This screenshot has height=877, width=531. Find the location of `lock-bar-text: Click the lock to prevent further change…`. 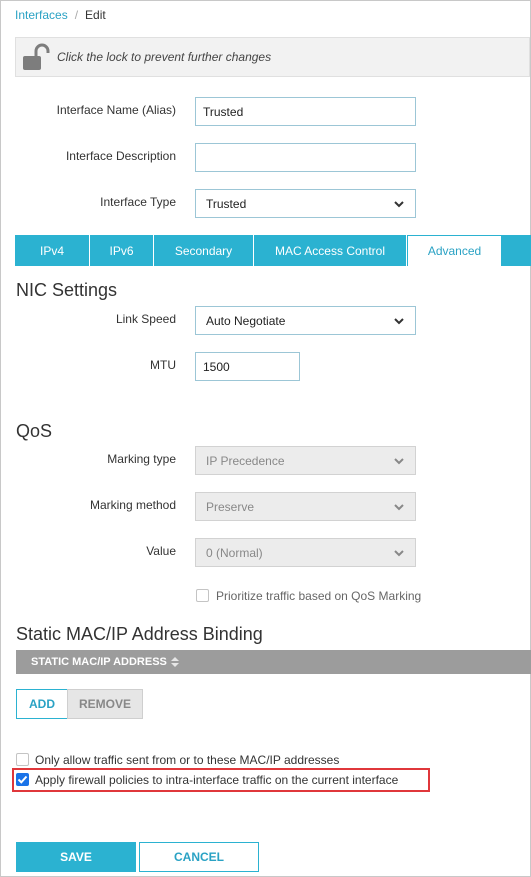

lock-bar-text: Click the lock to prevent further change… is located at coordinates (164, 57).